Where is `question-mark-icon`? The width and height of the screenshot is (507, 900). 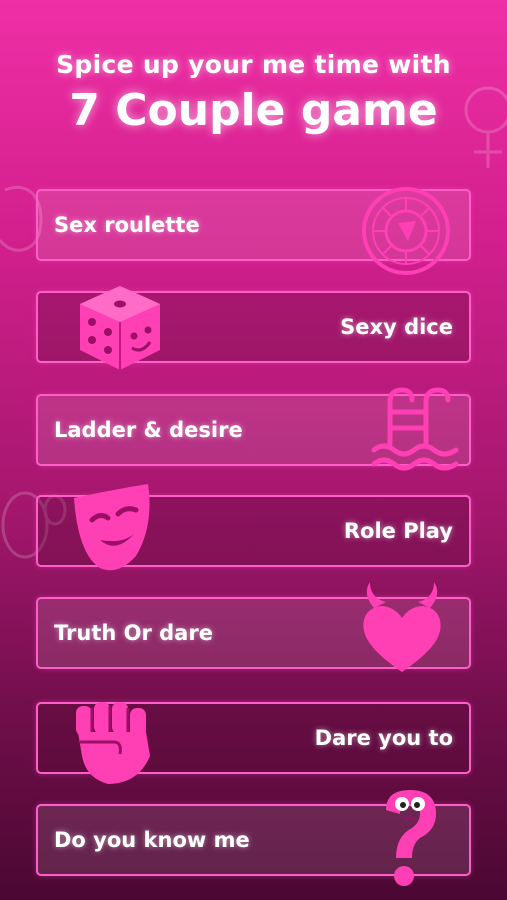
question-mark-icon is located at coordinates (411, 838).